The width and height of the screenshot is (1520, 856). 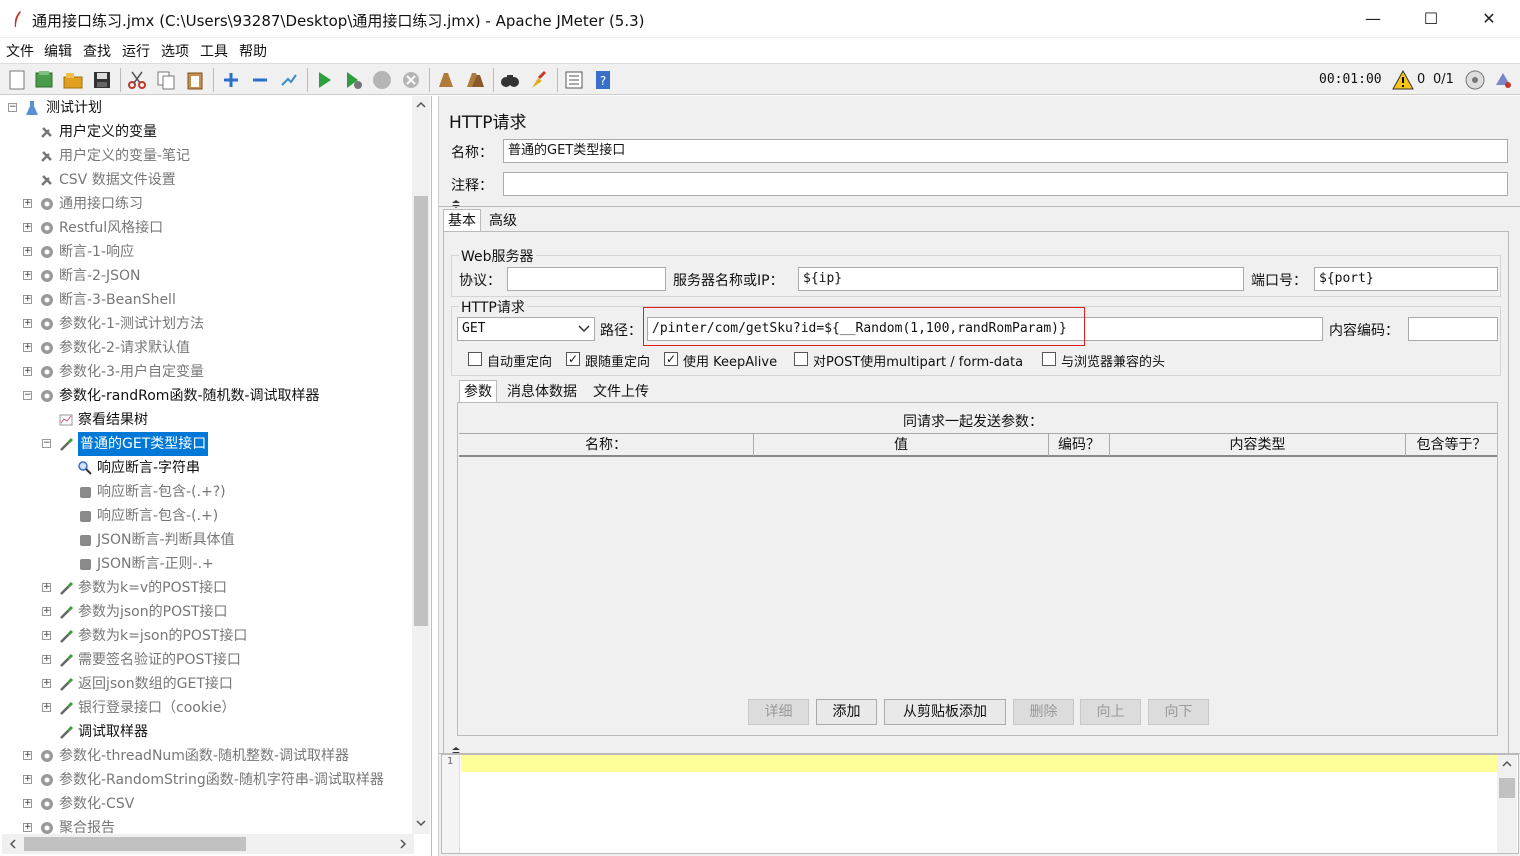 I want to click on maximize-button: ☐, so click(x=1431, y=19).